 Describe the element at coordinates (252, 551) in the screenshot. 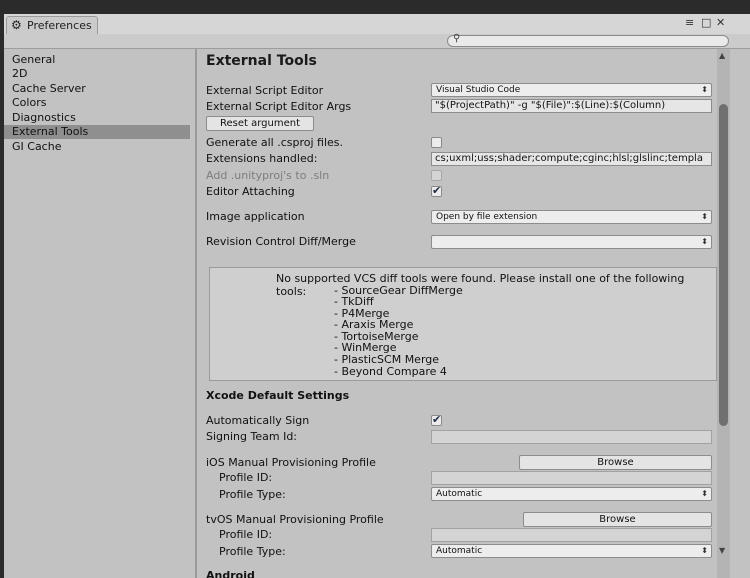

I see `tvos-profile-type-label: Profile Type:` at that location.